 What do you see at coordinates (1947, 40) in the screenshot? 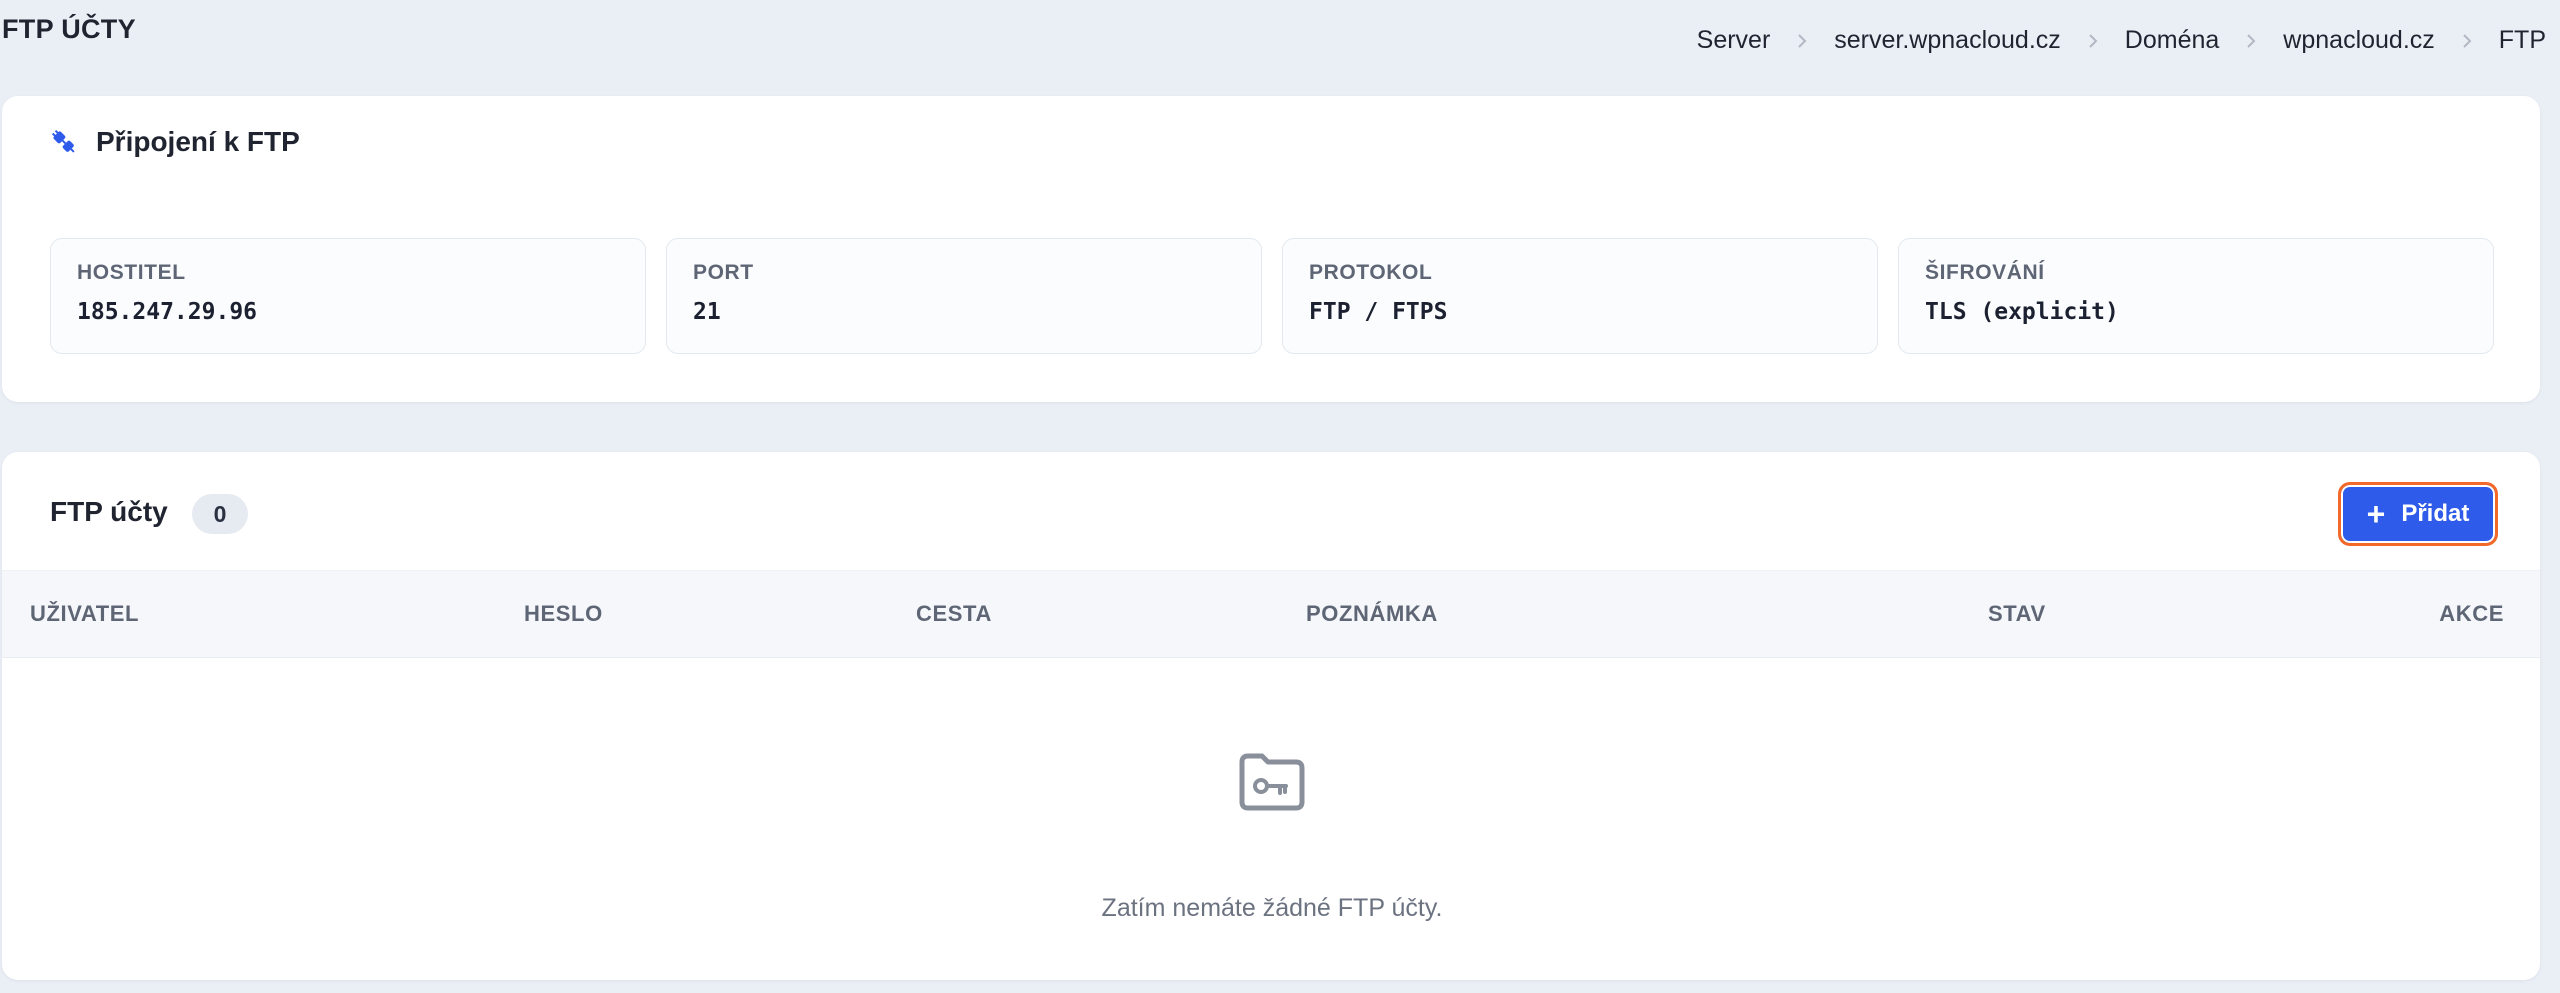
I see `breadcrumb-server-host: server.wpnacloud.cz` at bounding box center [1947, 40].